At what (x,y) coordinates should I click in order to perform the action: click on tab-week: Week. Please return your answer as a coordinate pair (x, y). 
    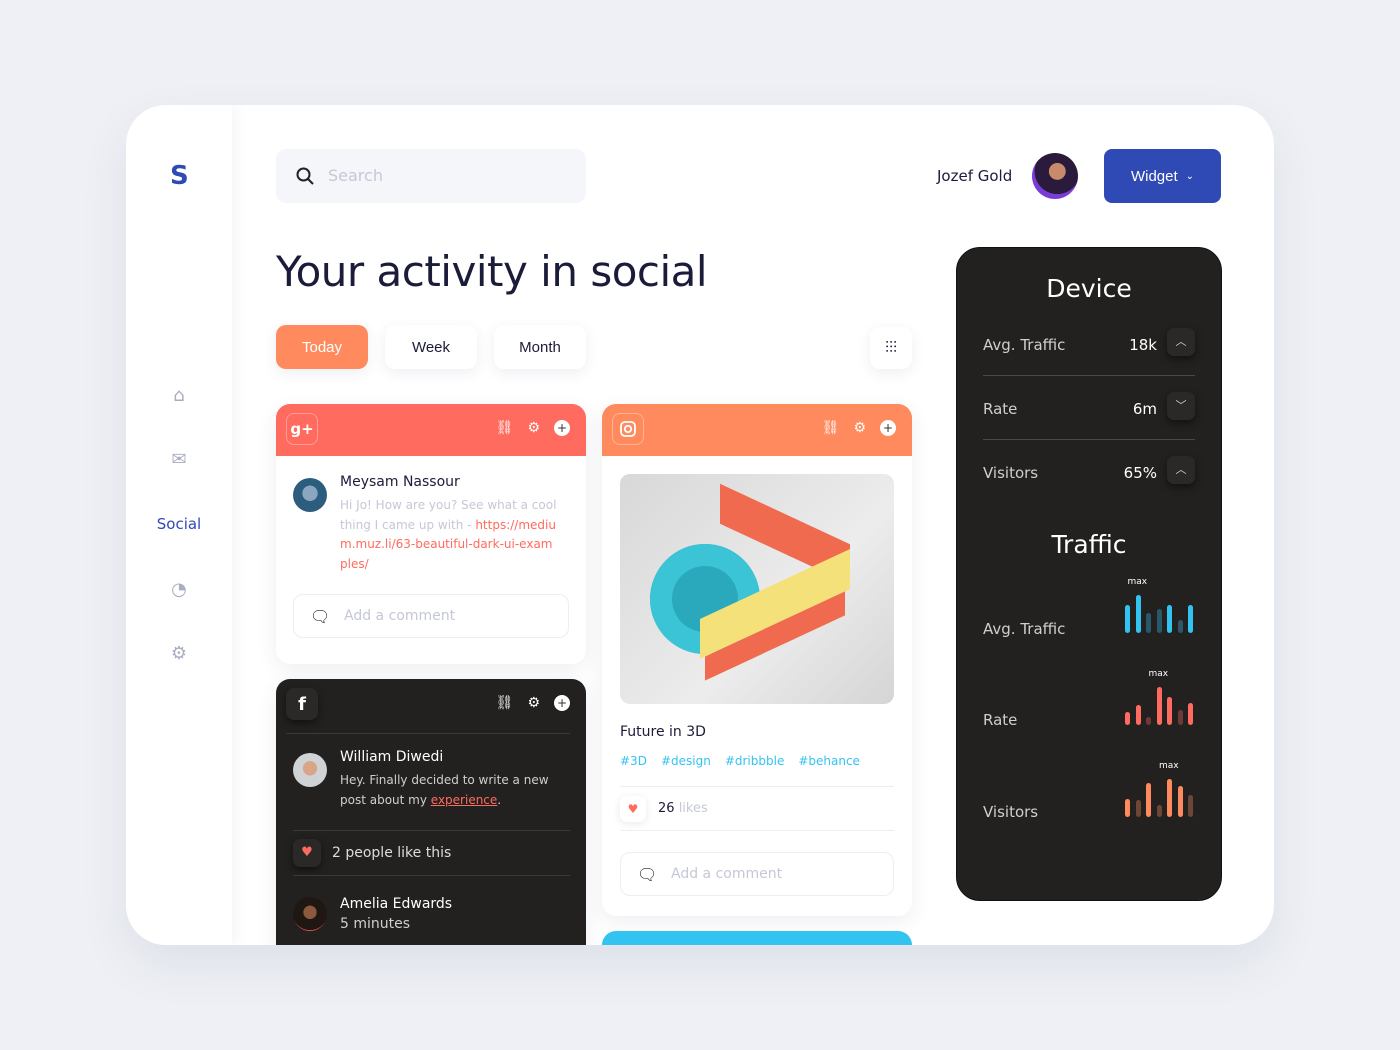
    Looking at the image, I should click on (431, 347).